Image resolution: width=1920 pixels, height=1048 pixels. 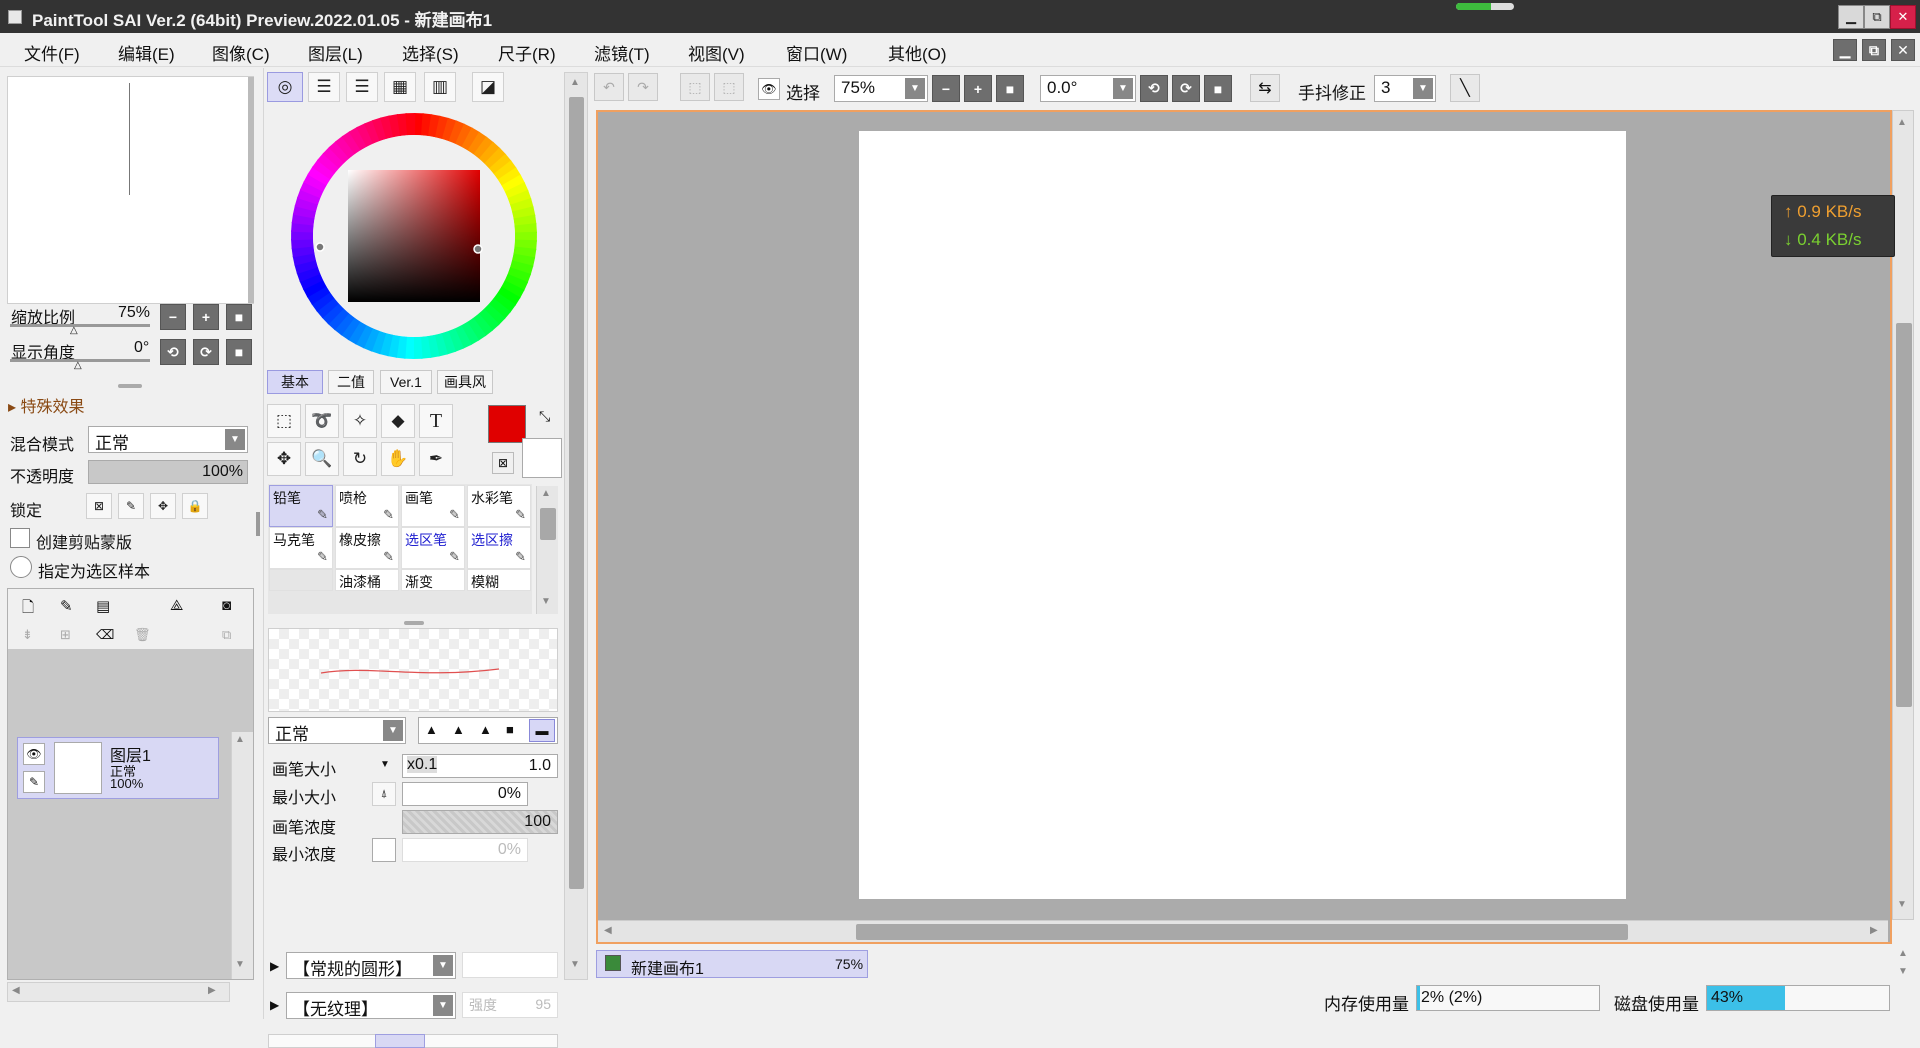 What do you see at coordinates (480, 766) in the screenshot?
I see `brush-size-field: x0.1 1.0` at bounding box center [480, 766].